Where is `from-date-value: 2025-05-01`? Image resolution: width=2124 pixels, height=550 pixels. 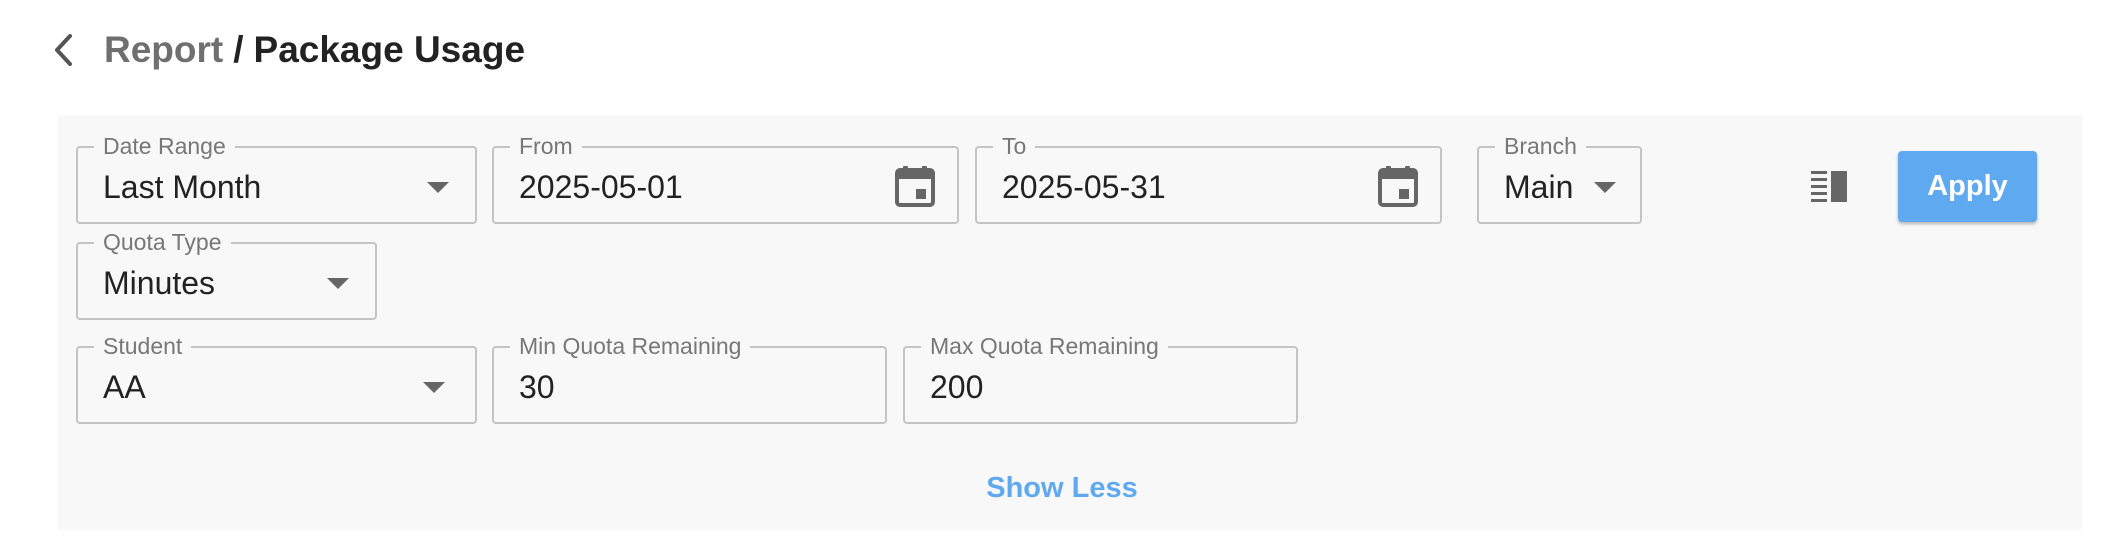
from-date-value: 2025-05-01 is located at coordinates (601, 187).